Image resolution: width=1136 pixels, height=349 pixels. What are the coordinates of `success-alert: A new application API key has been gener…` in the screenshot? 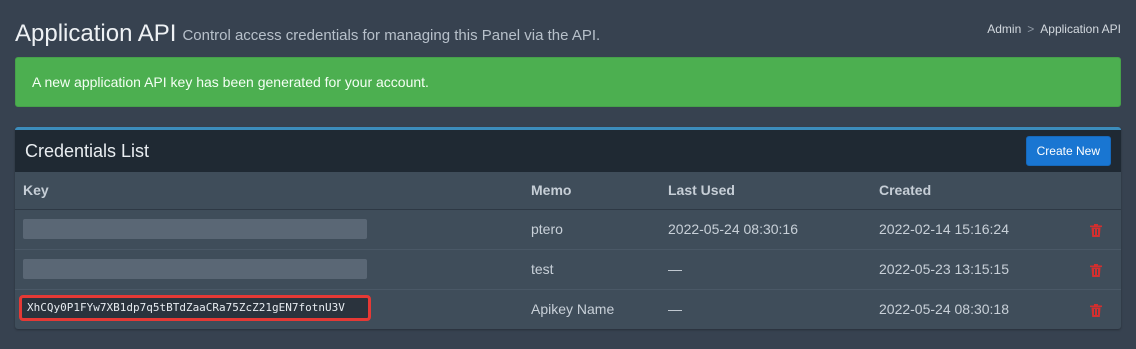 It's located at (568, 82).